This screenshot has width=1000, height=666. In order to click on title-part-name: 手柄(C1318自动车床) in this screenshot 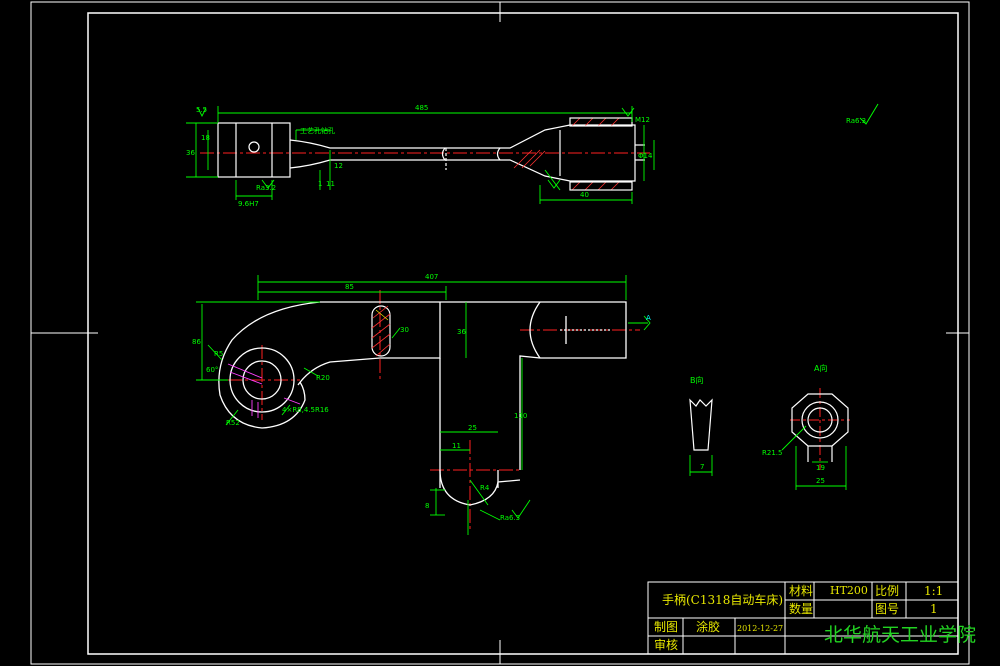, I will do `click(723, 600)`.